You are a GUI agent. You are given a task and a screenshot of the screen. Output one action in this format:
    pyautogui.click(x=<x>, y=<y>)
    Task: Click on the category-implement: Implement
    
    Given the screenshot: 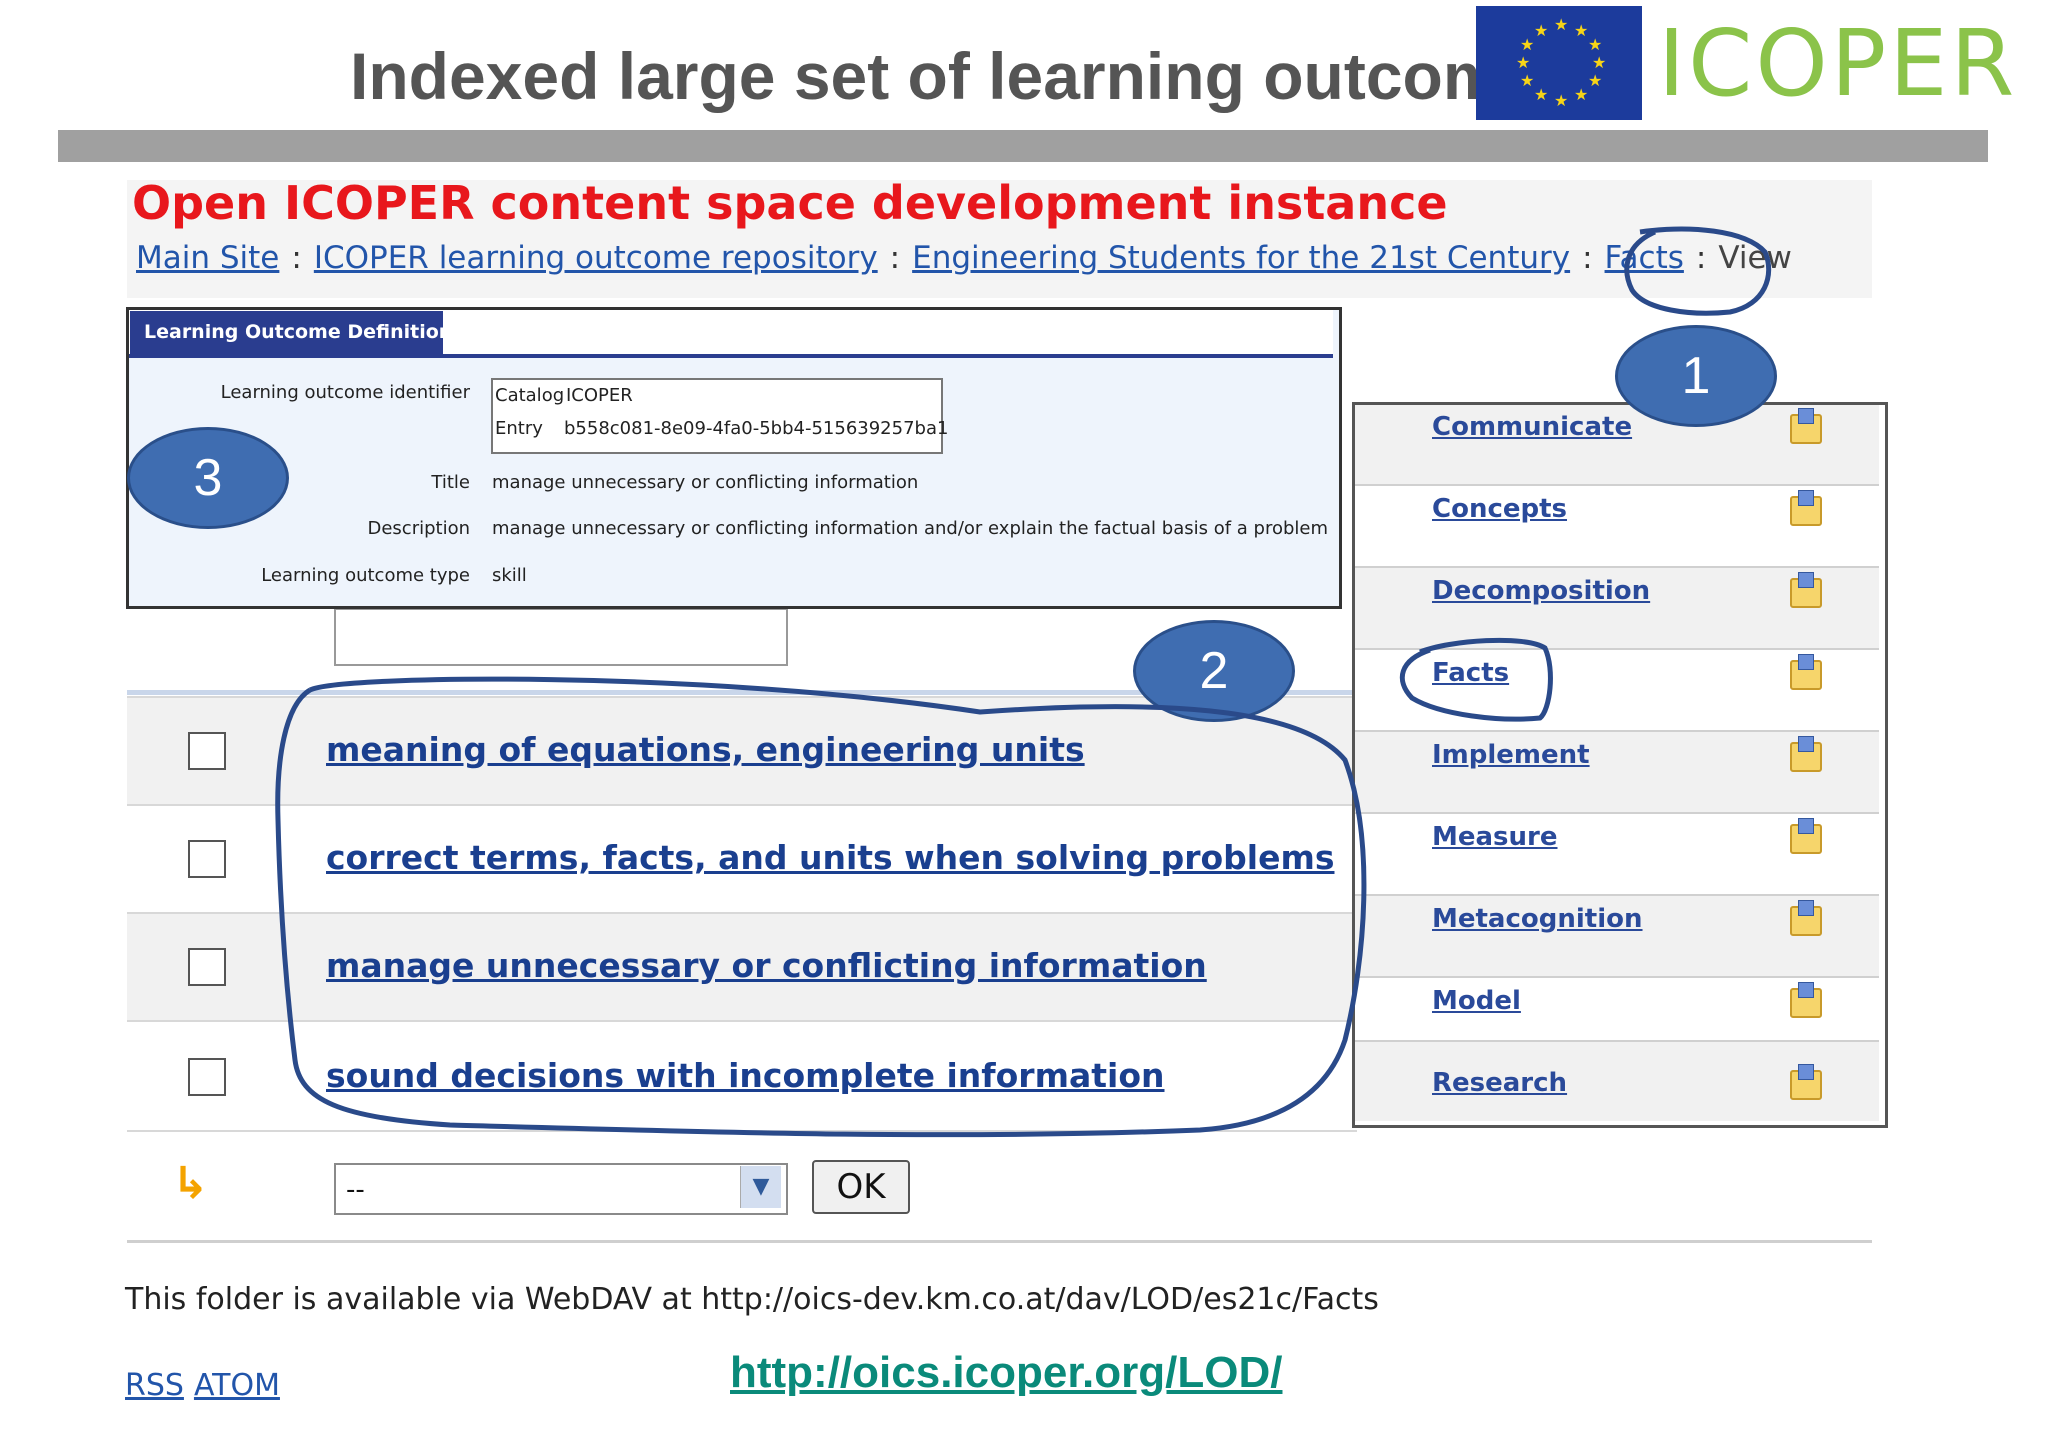 What is the action you would take?
    pyautogui.click(x=1511, y=755)
    